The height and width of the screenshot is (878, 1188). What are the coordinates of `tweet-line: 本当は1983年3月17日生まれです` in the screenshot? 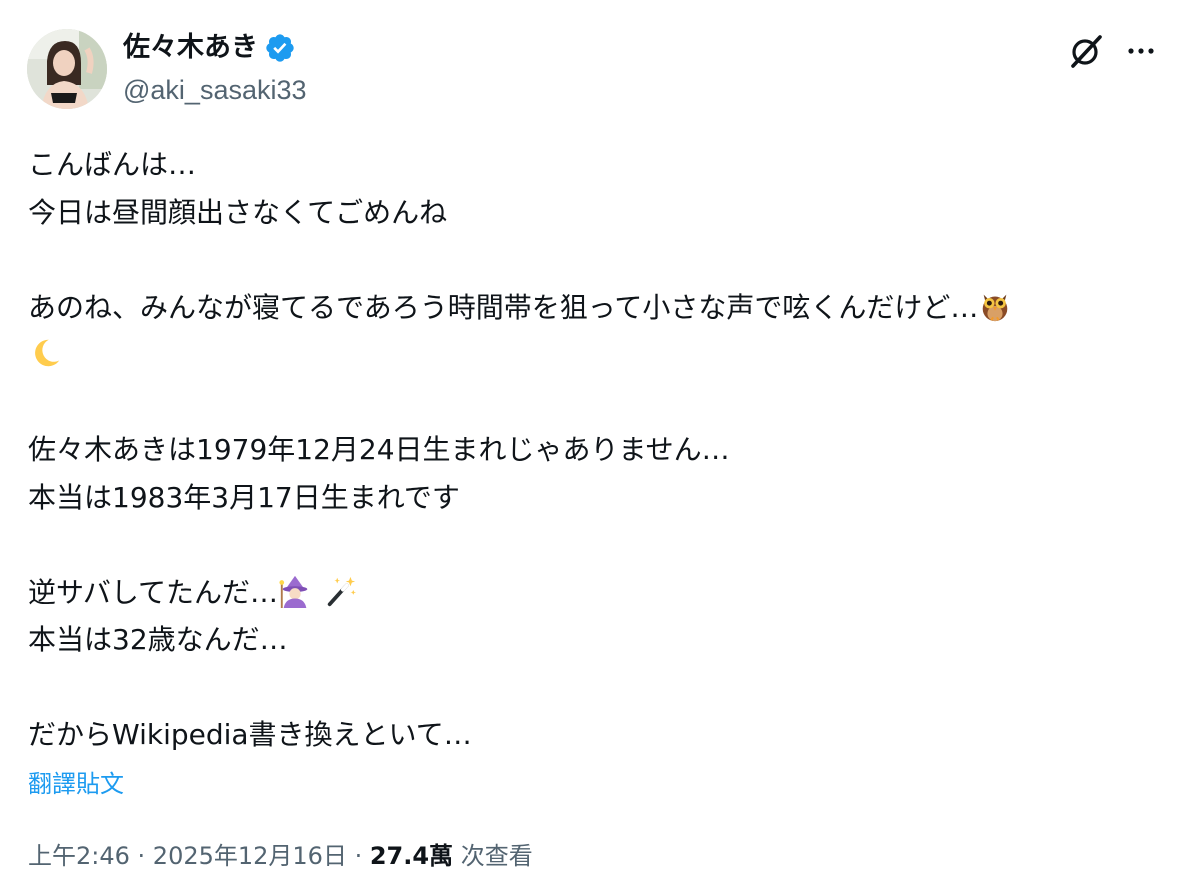 It's located at (244, 497).